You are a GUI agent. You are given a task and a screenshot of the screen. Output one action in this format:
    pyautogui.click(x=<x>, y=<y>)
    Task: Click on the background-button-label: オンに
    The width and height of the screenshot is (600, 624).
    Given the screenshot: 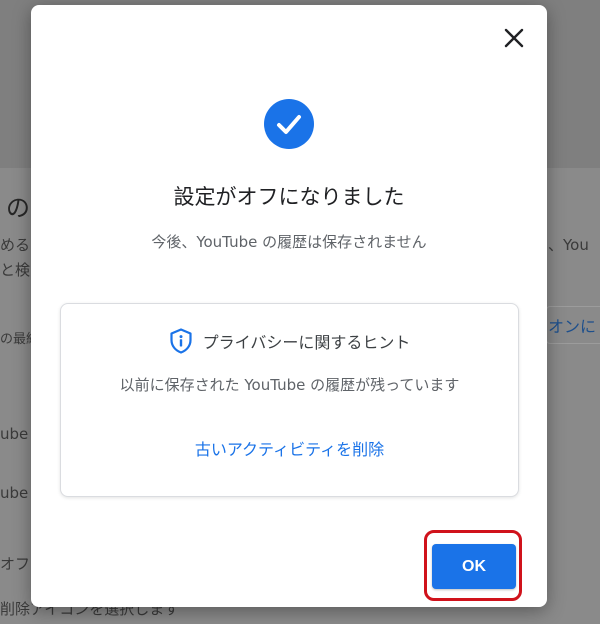 What is the action you would take?
    pyautogui.click(x=572, y=326)
    